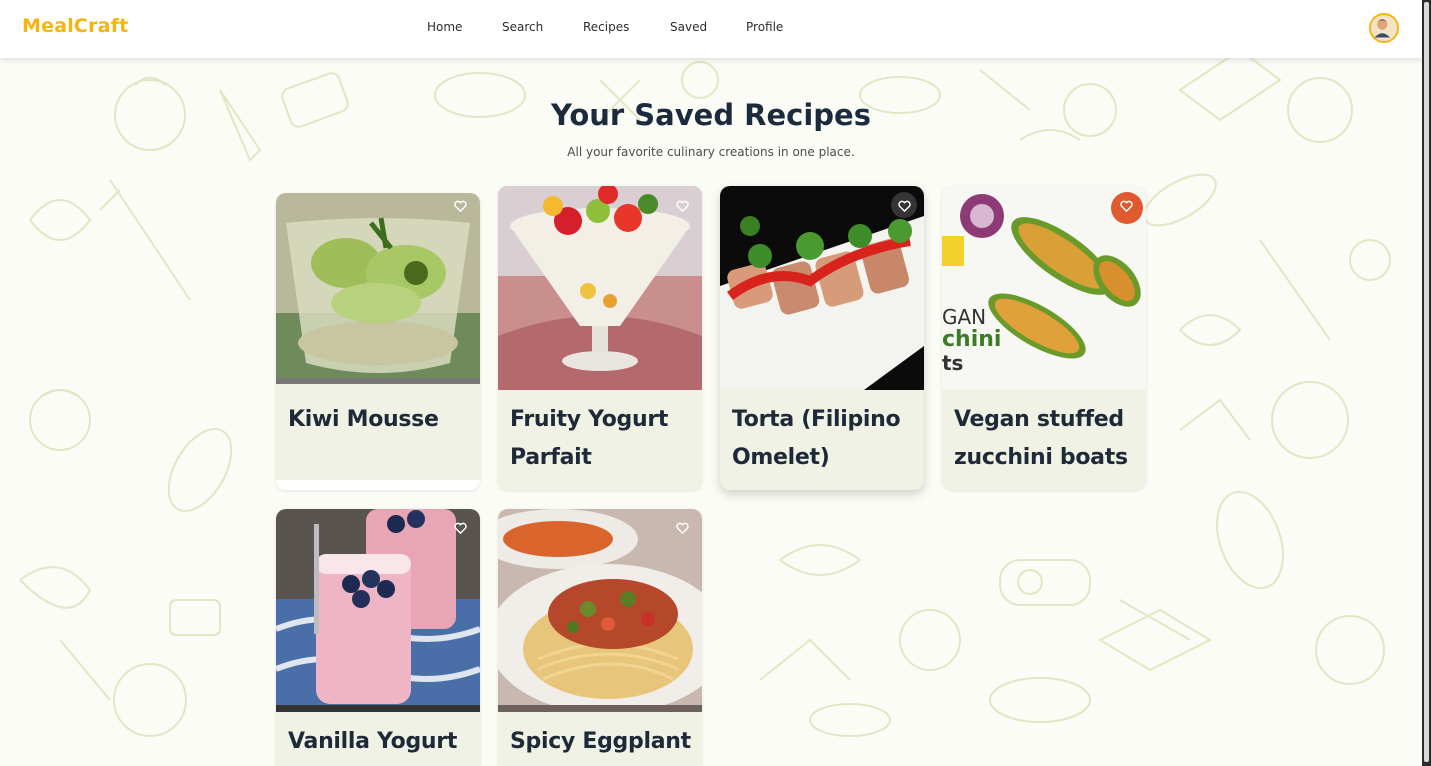 This screenshot has width=1431, height=766. I want to click on recipe-title: Vegan stuffed zucchini boats, so click(1041, 438).